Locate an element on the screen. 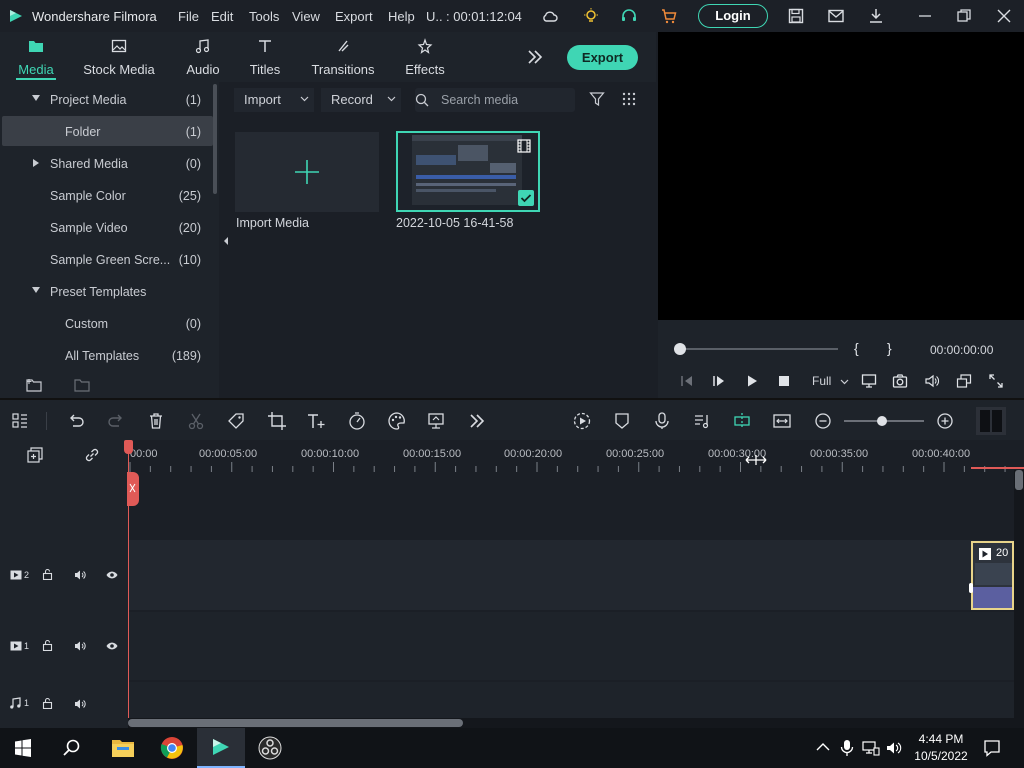  file-explorer-icon is located at coordinates (123, 748).